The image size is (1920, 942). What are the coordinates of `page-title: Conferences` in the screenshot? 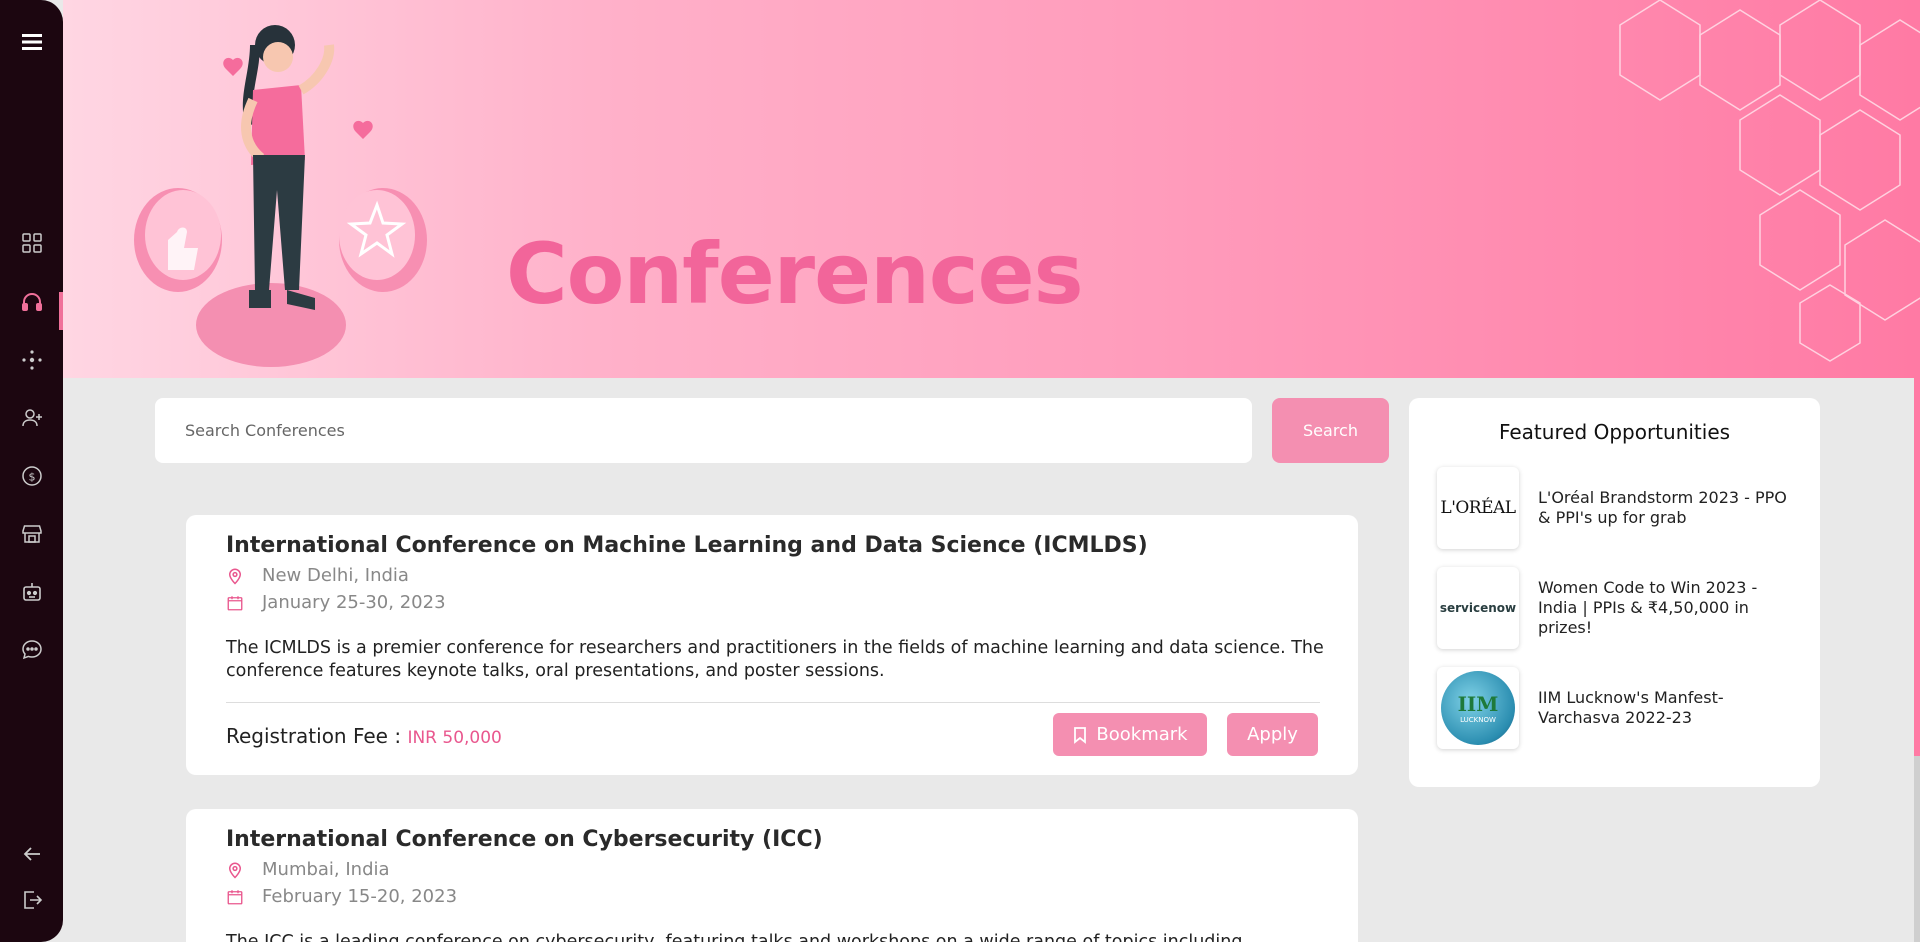 It's located at (795, 274).